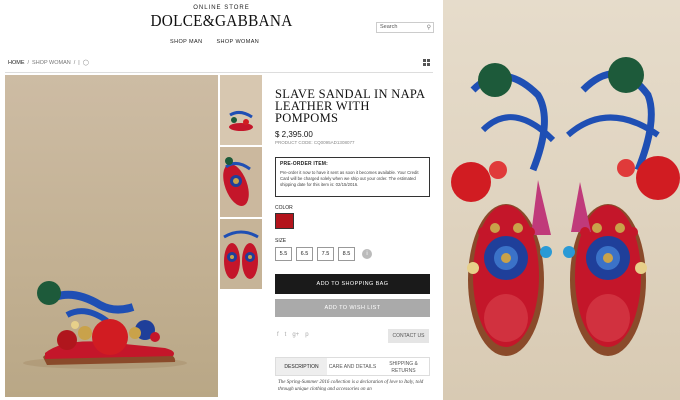 This screenshot has width=680, height=400. What do you see at coordinates (221, 21) in the screenshot?
I see `brand-logo: DOLCE&GABBANA` at bounding box center [221, 21].